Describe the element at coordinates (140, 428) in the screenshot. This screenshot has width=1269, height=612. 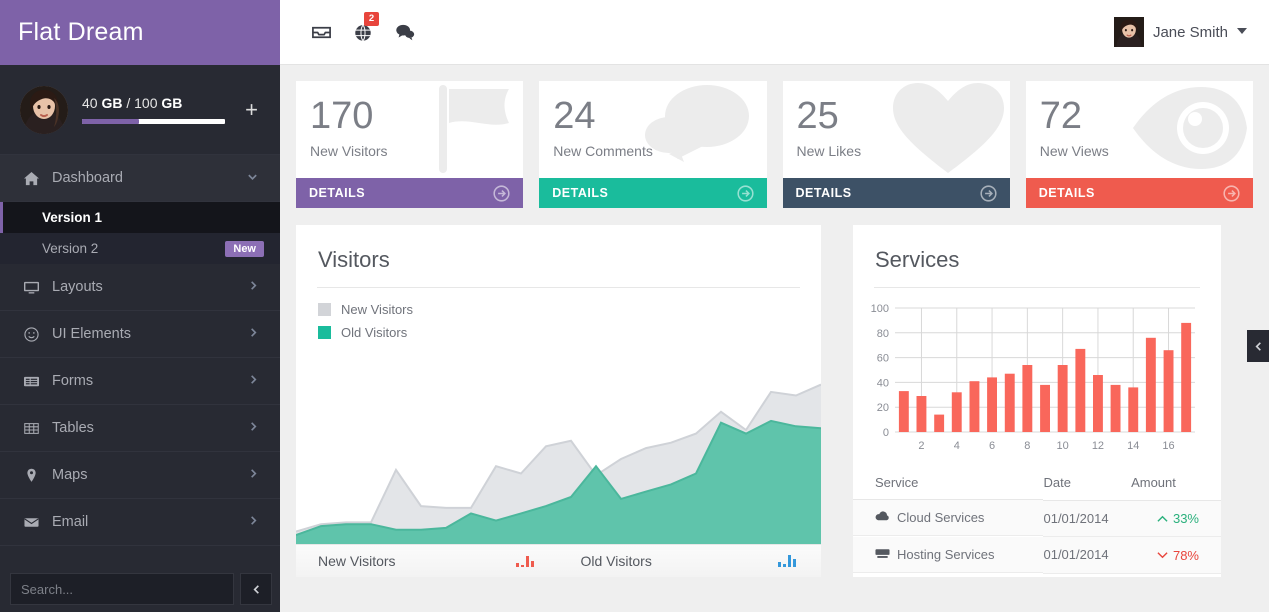
I see `sidebar-item-tables: Tables` at that location.